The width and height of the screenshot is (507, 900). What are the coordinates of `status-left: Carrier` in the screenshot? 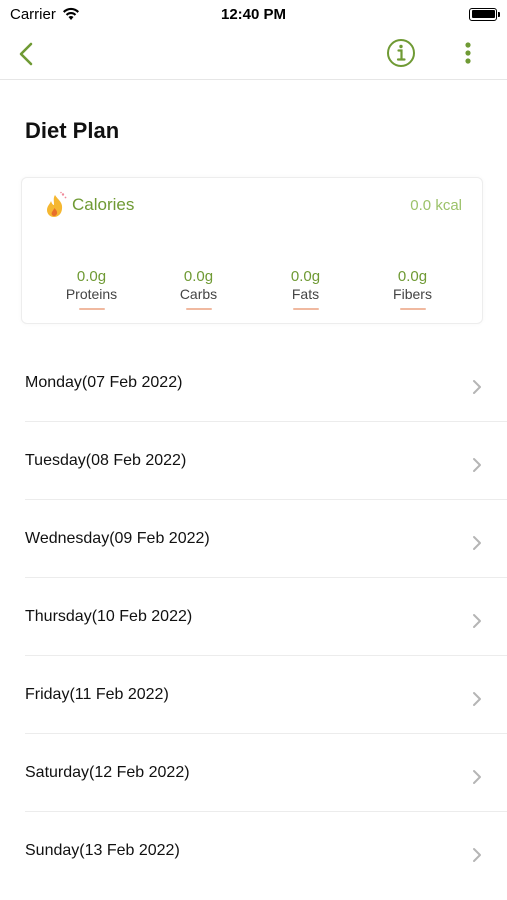 It's located at (45, 14).